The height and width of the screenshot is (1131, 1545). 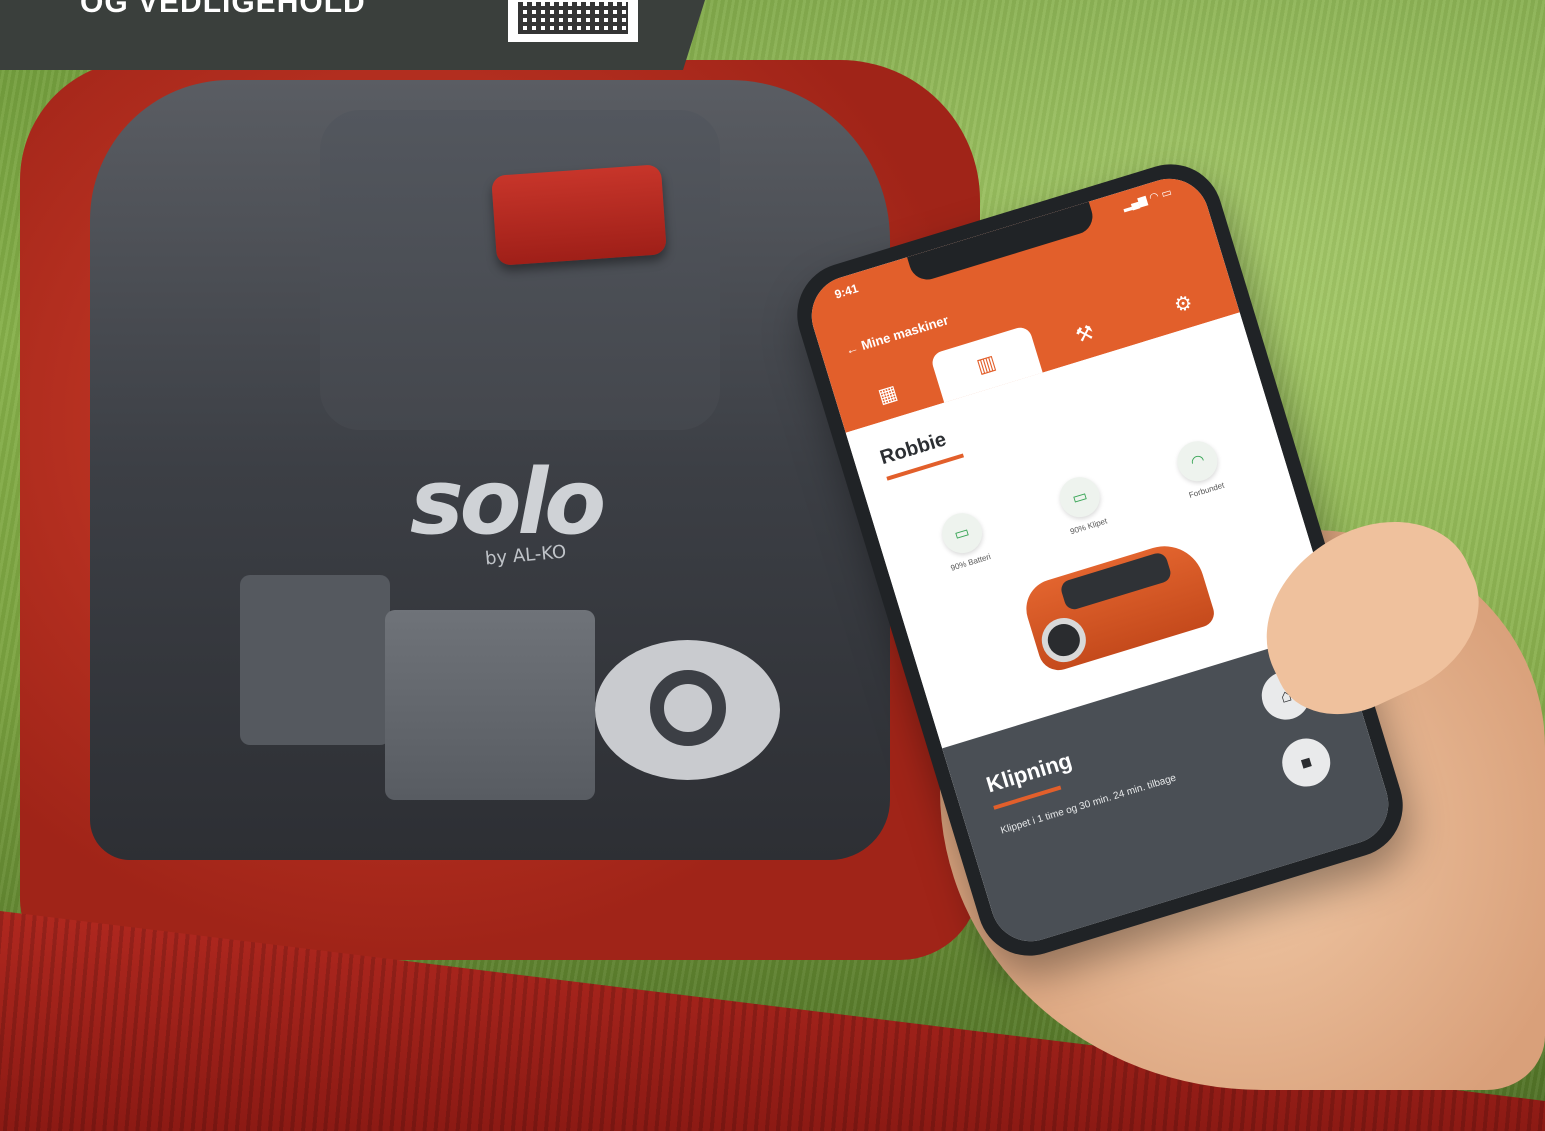 I want to click on mower-image-wheel, so click(x=1064, y=640).